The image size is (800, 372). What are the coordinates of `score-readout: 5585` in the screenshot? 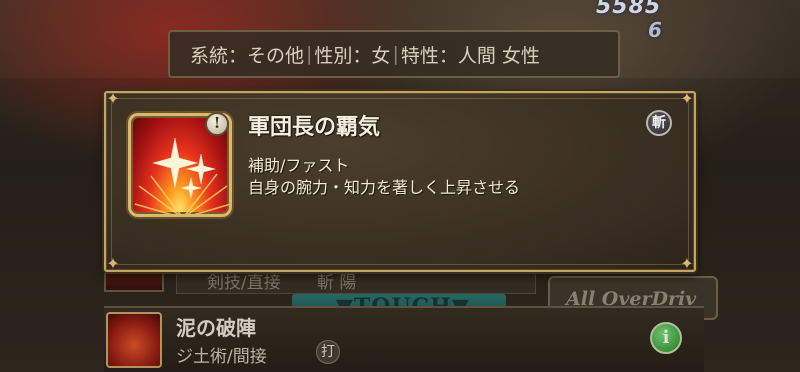 It's located at (629, 9).